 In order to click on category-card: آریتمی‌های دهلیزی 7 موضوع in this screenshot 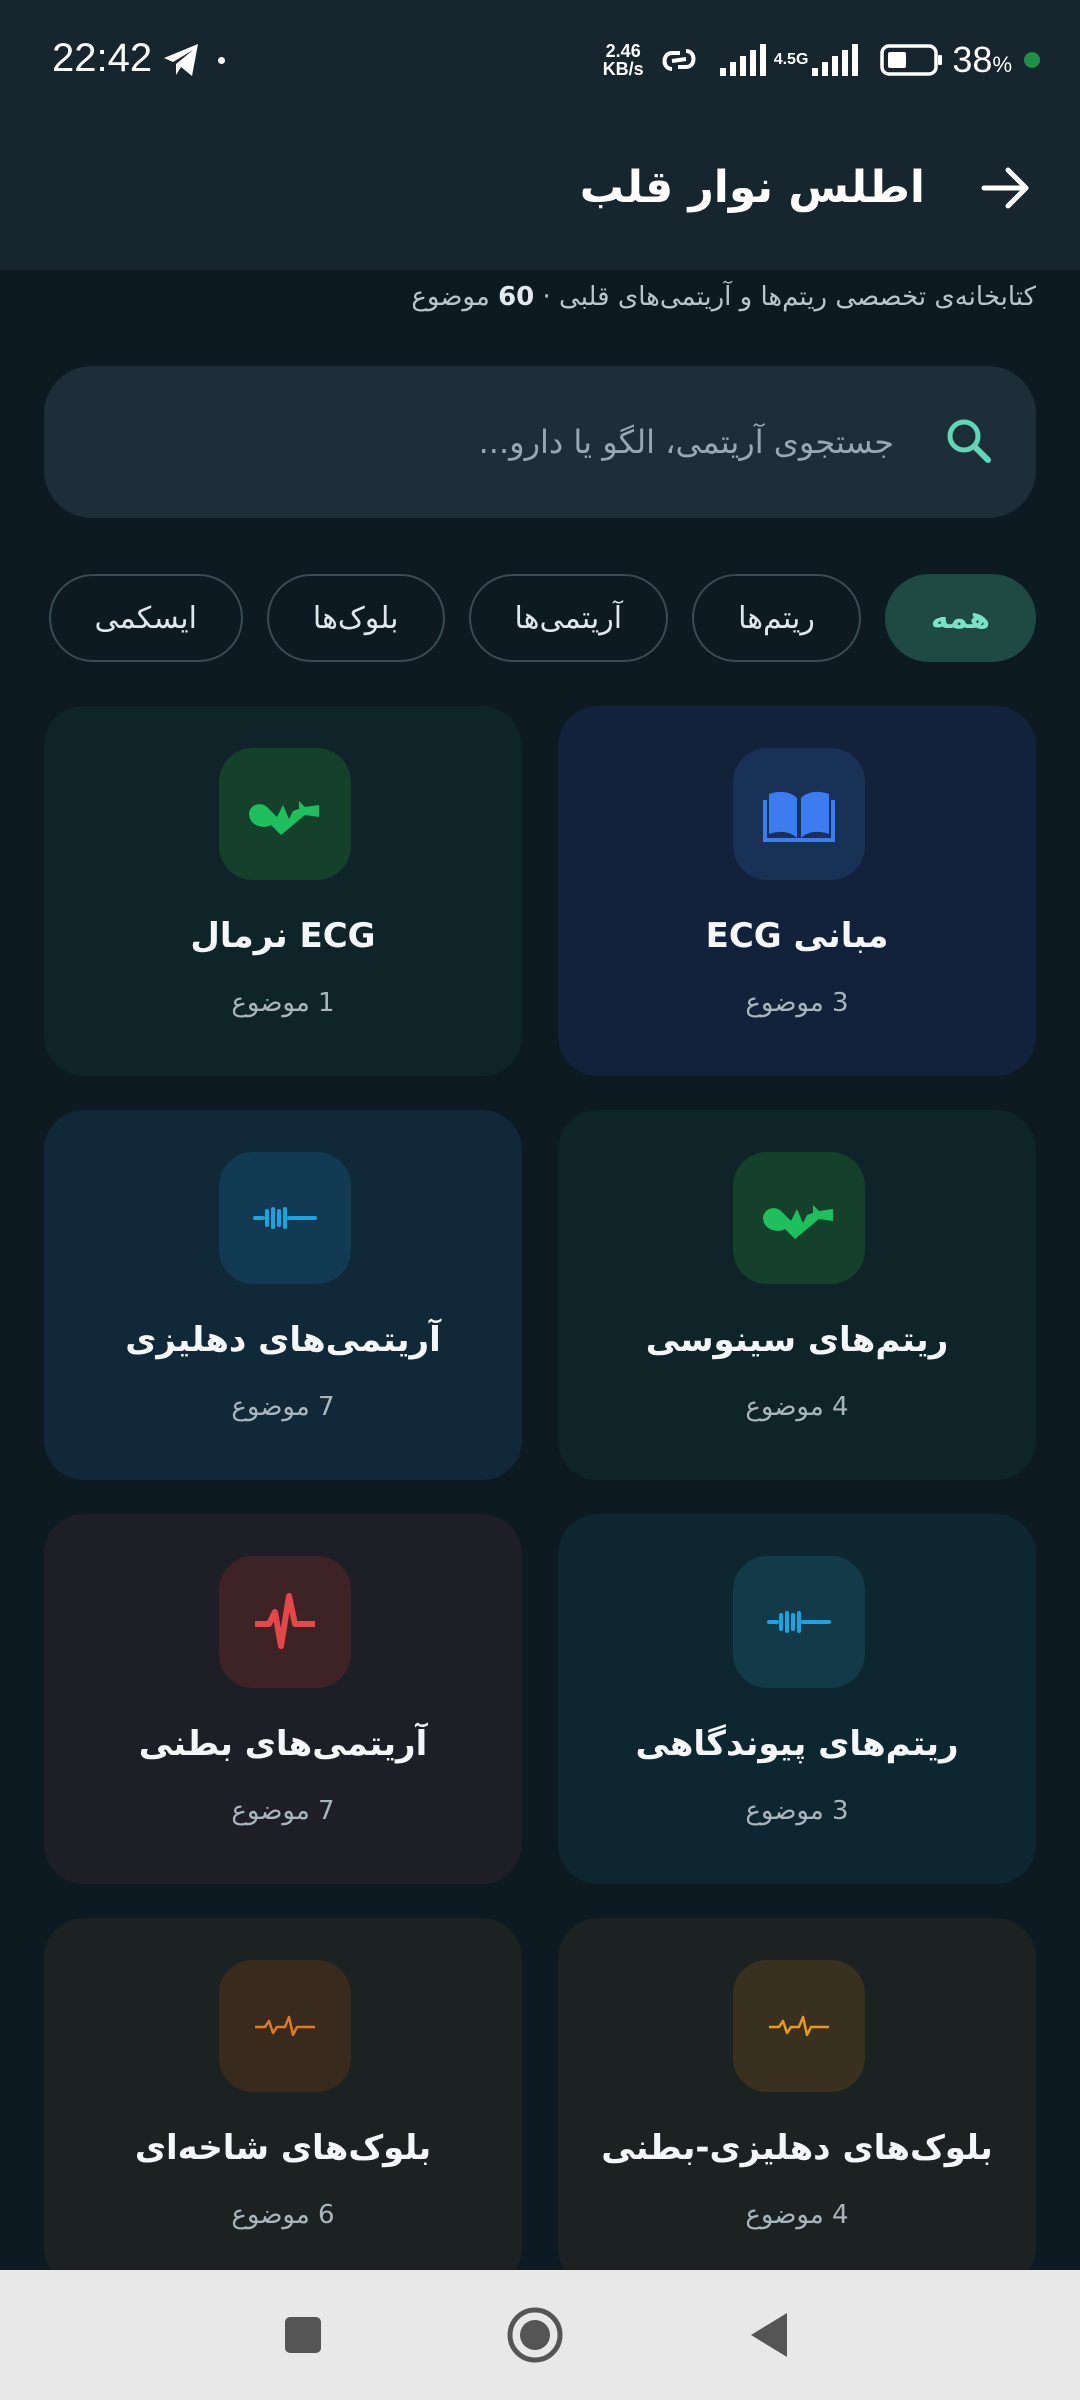, I will do `click(283, 1295)`.